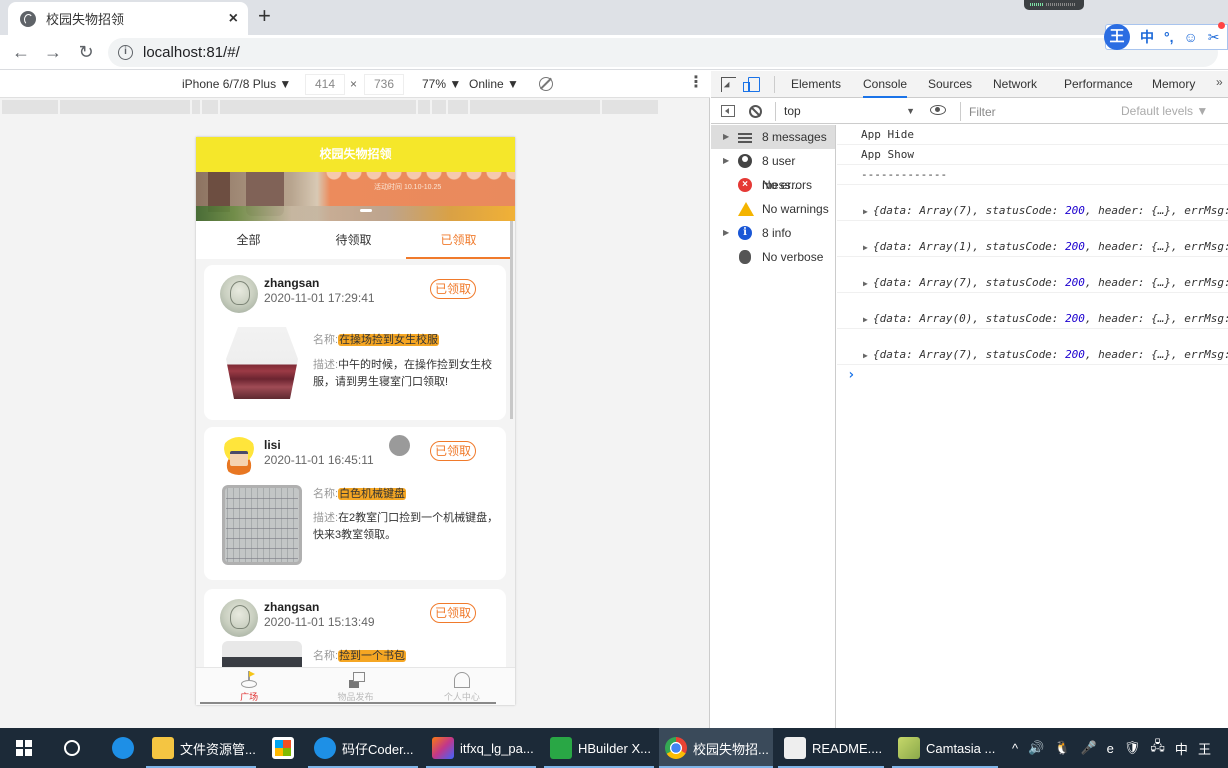 The height and width of the screenshot is (768, 1228). What do you see at coordinates (663, 52) in the screenshot?
I see `address-bar: i localhost:81/#/` at bounding box center [663, 52].